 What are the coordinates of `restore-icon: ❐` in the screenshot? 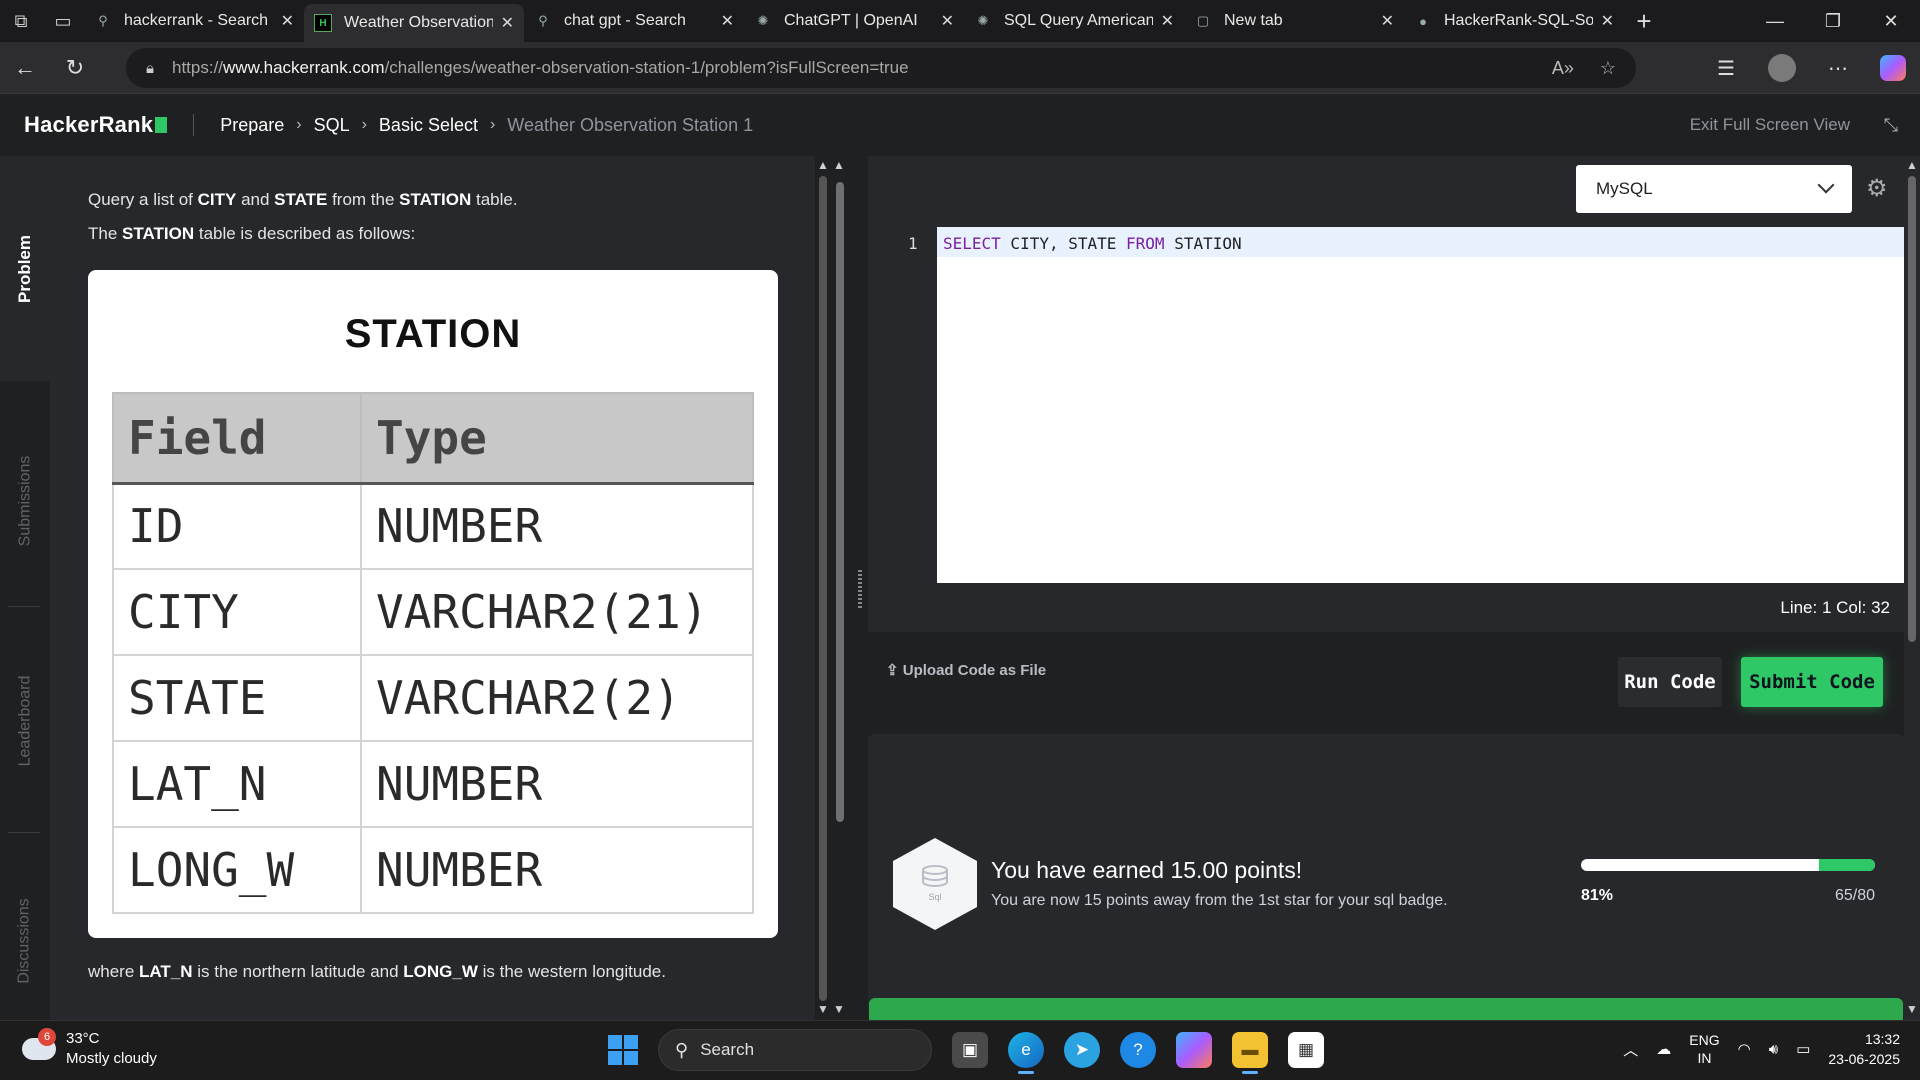 It's located at (1833, 21).